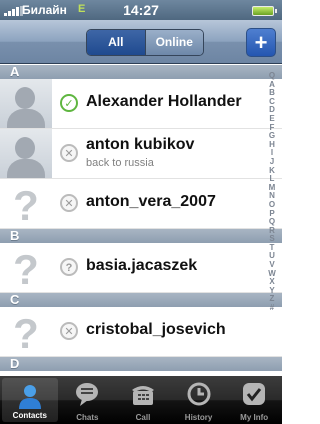  Describe the element at coordinates (143, 417) in the screenshot. I see `tab-label: Call` at that location.